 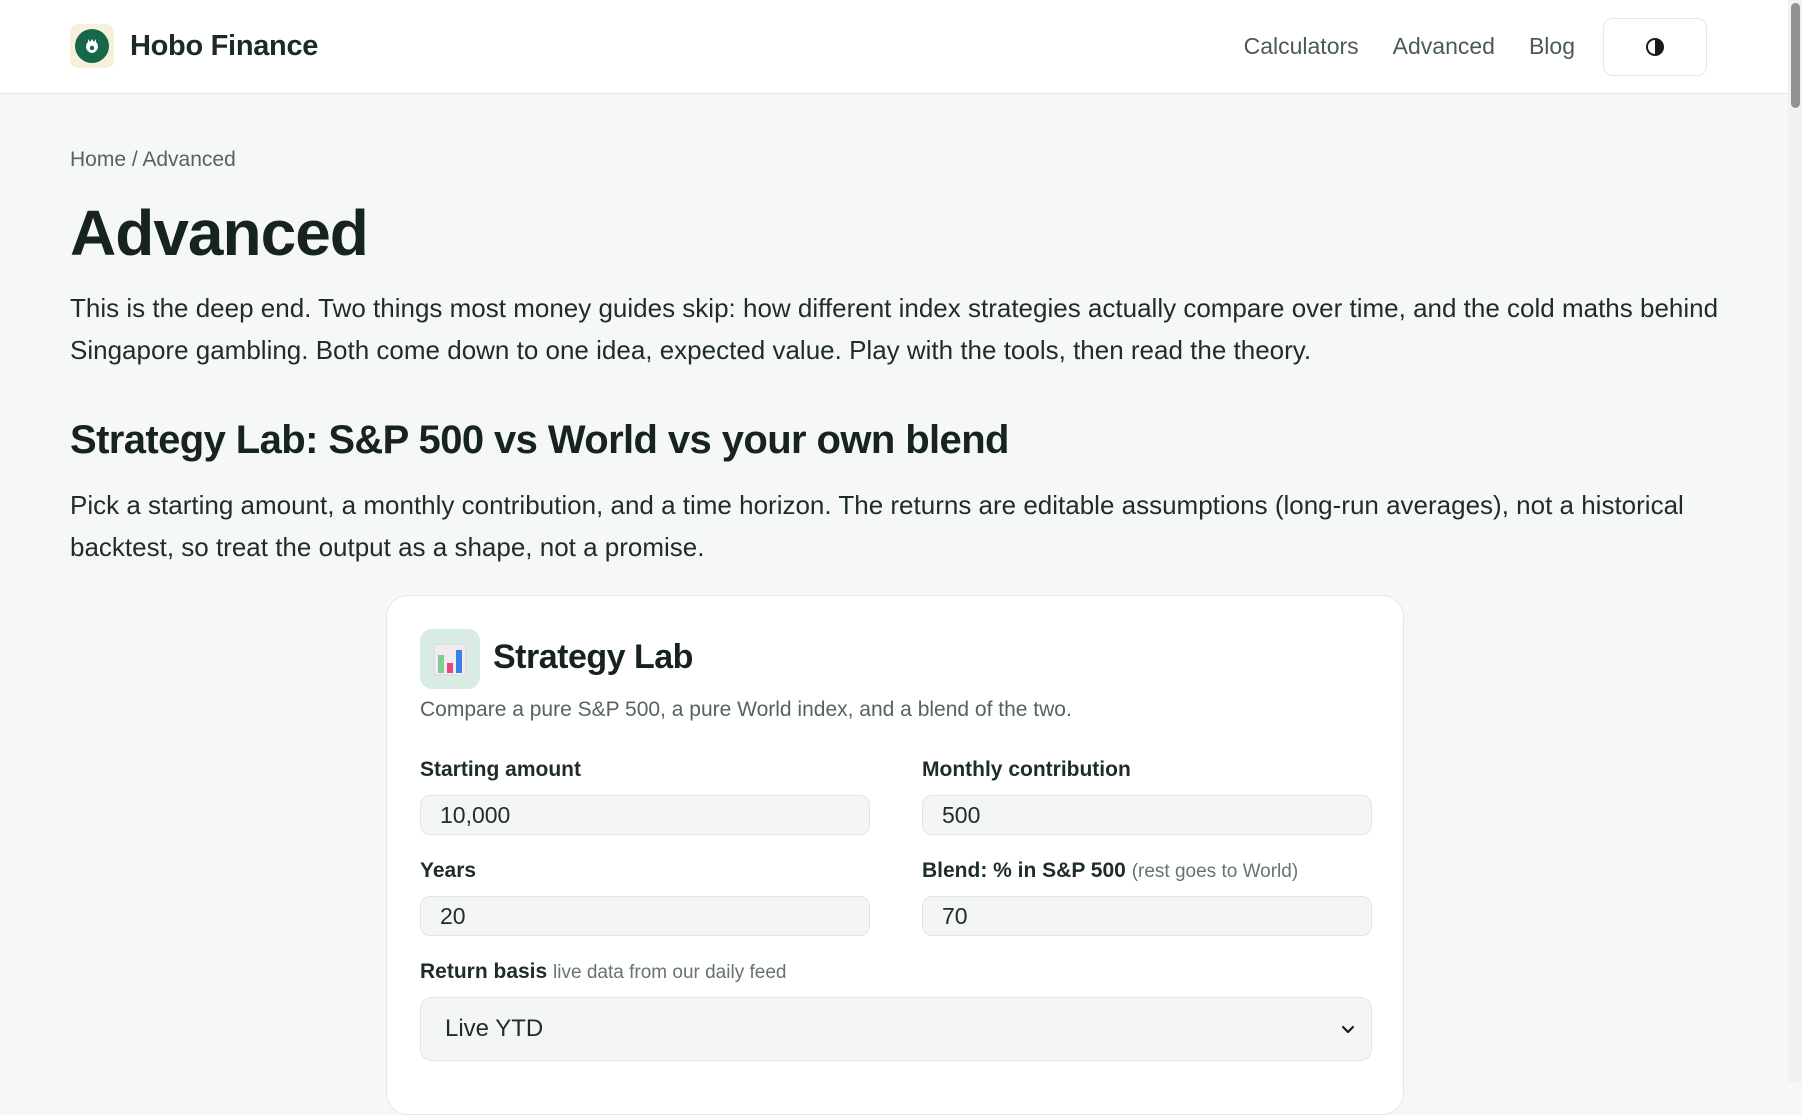 I want to click on main-nav: Calculators Advanced Blog, so click(x=1516, y=46).